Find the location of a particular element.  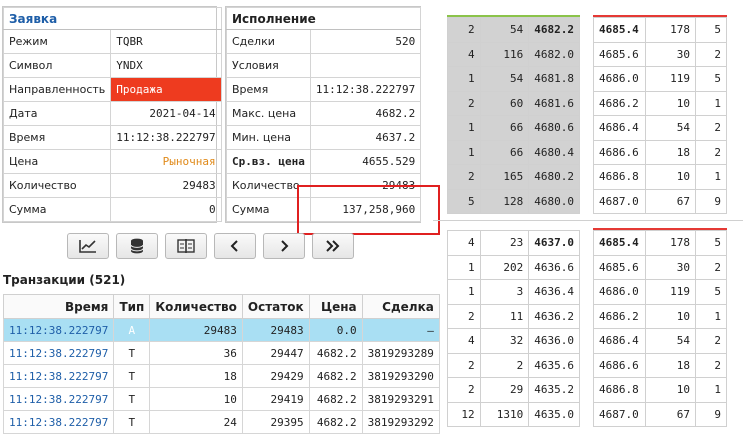

col-deal: Сделка is located at coordinates (400, 306).